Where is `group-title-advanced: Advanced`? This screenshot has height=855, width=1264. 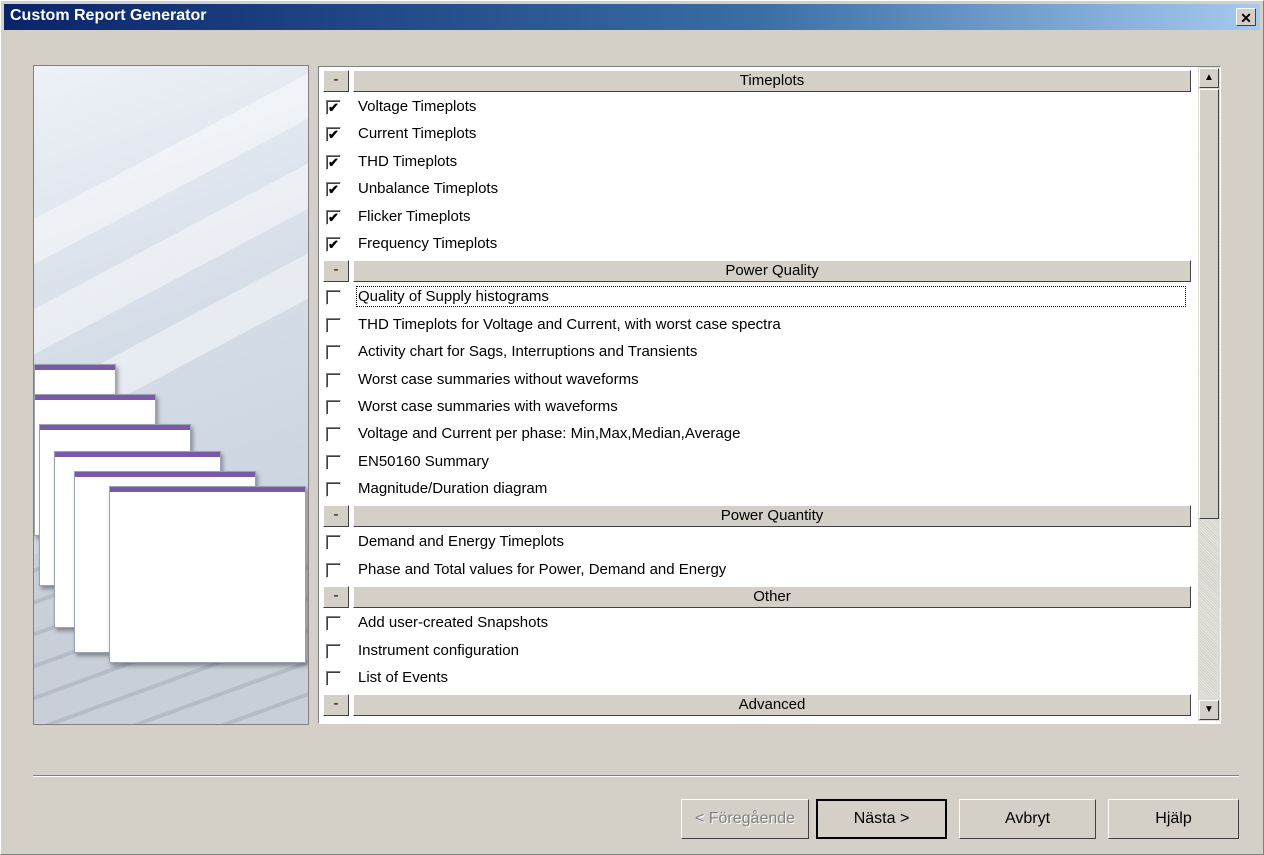 group-title-advanced: Advanced is located at coordinates (772, 705).